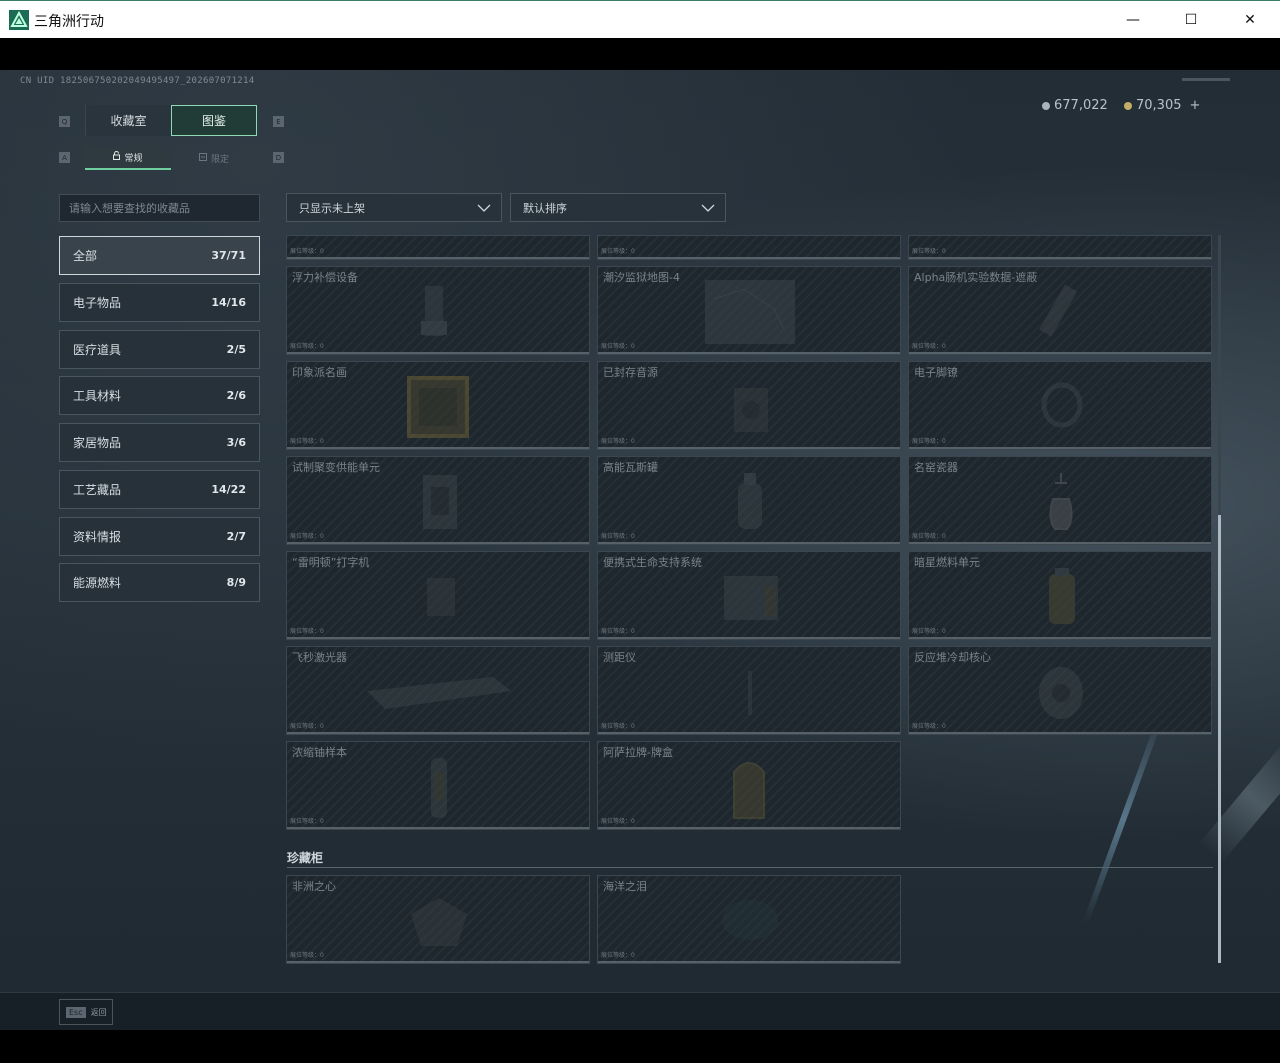 This screenshot has width=1280, height=1063. What do you see at coordinates (936, 372) in the screenshot?
I see `card-name: 电子脚镣` at bounding box center [936, 372].